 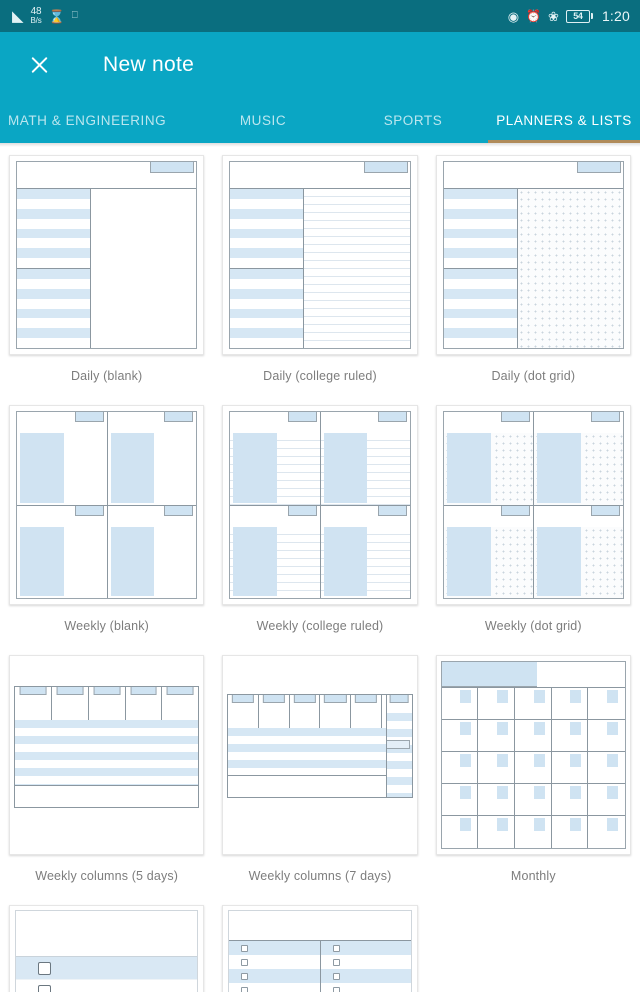 What do you see at coordinates (144, 268) in the screenshot?
I see `preview-notes-area` at bounding box center [144, 268].